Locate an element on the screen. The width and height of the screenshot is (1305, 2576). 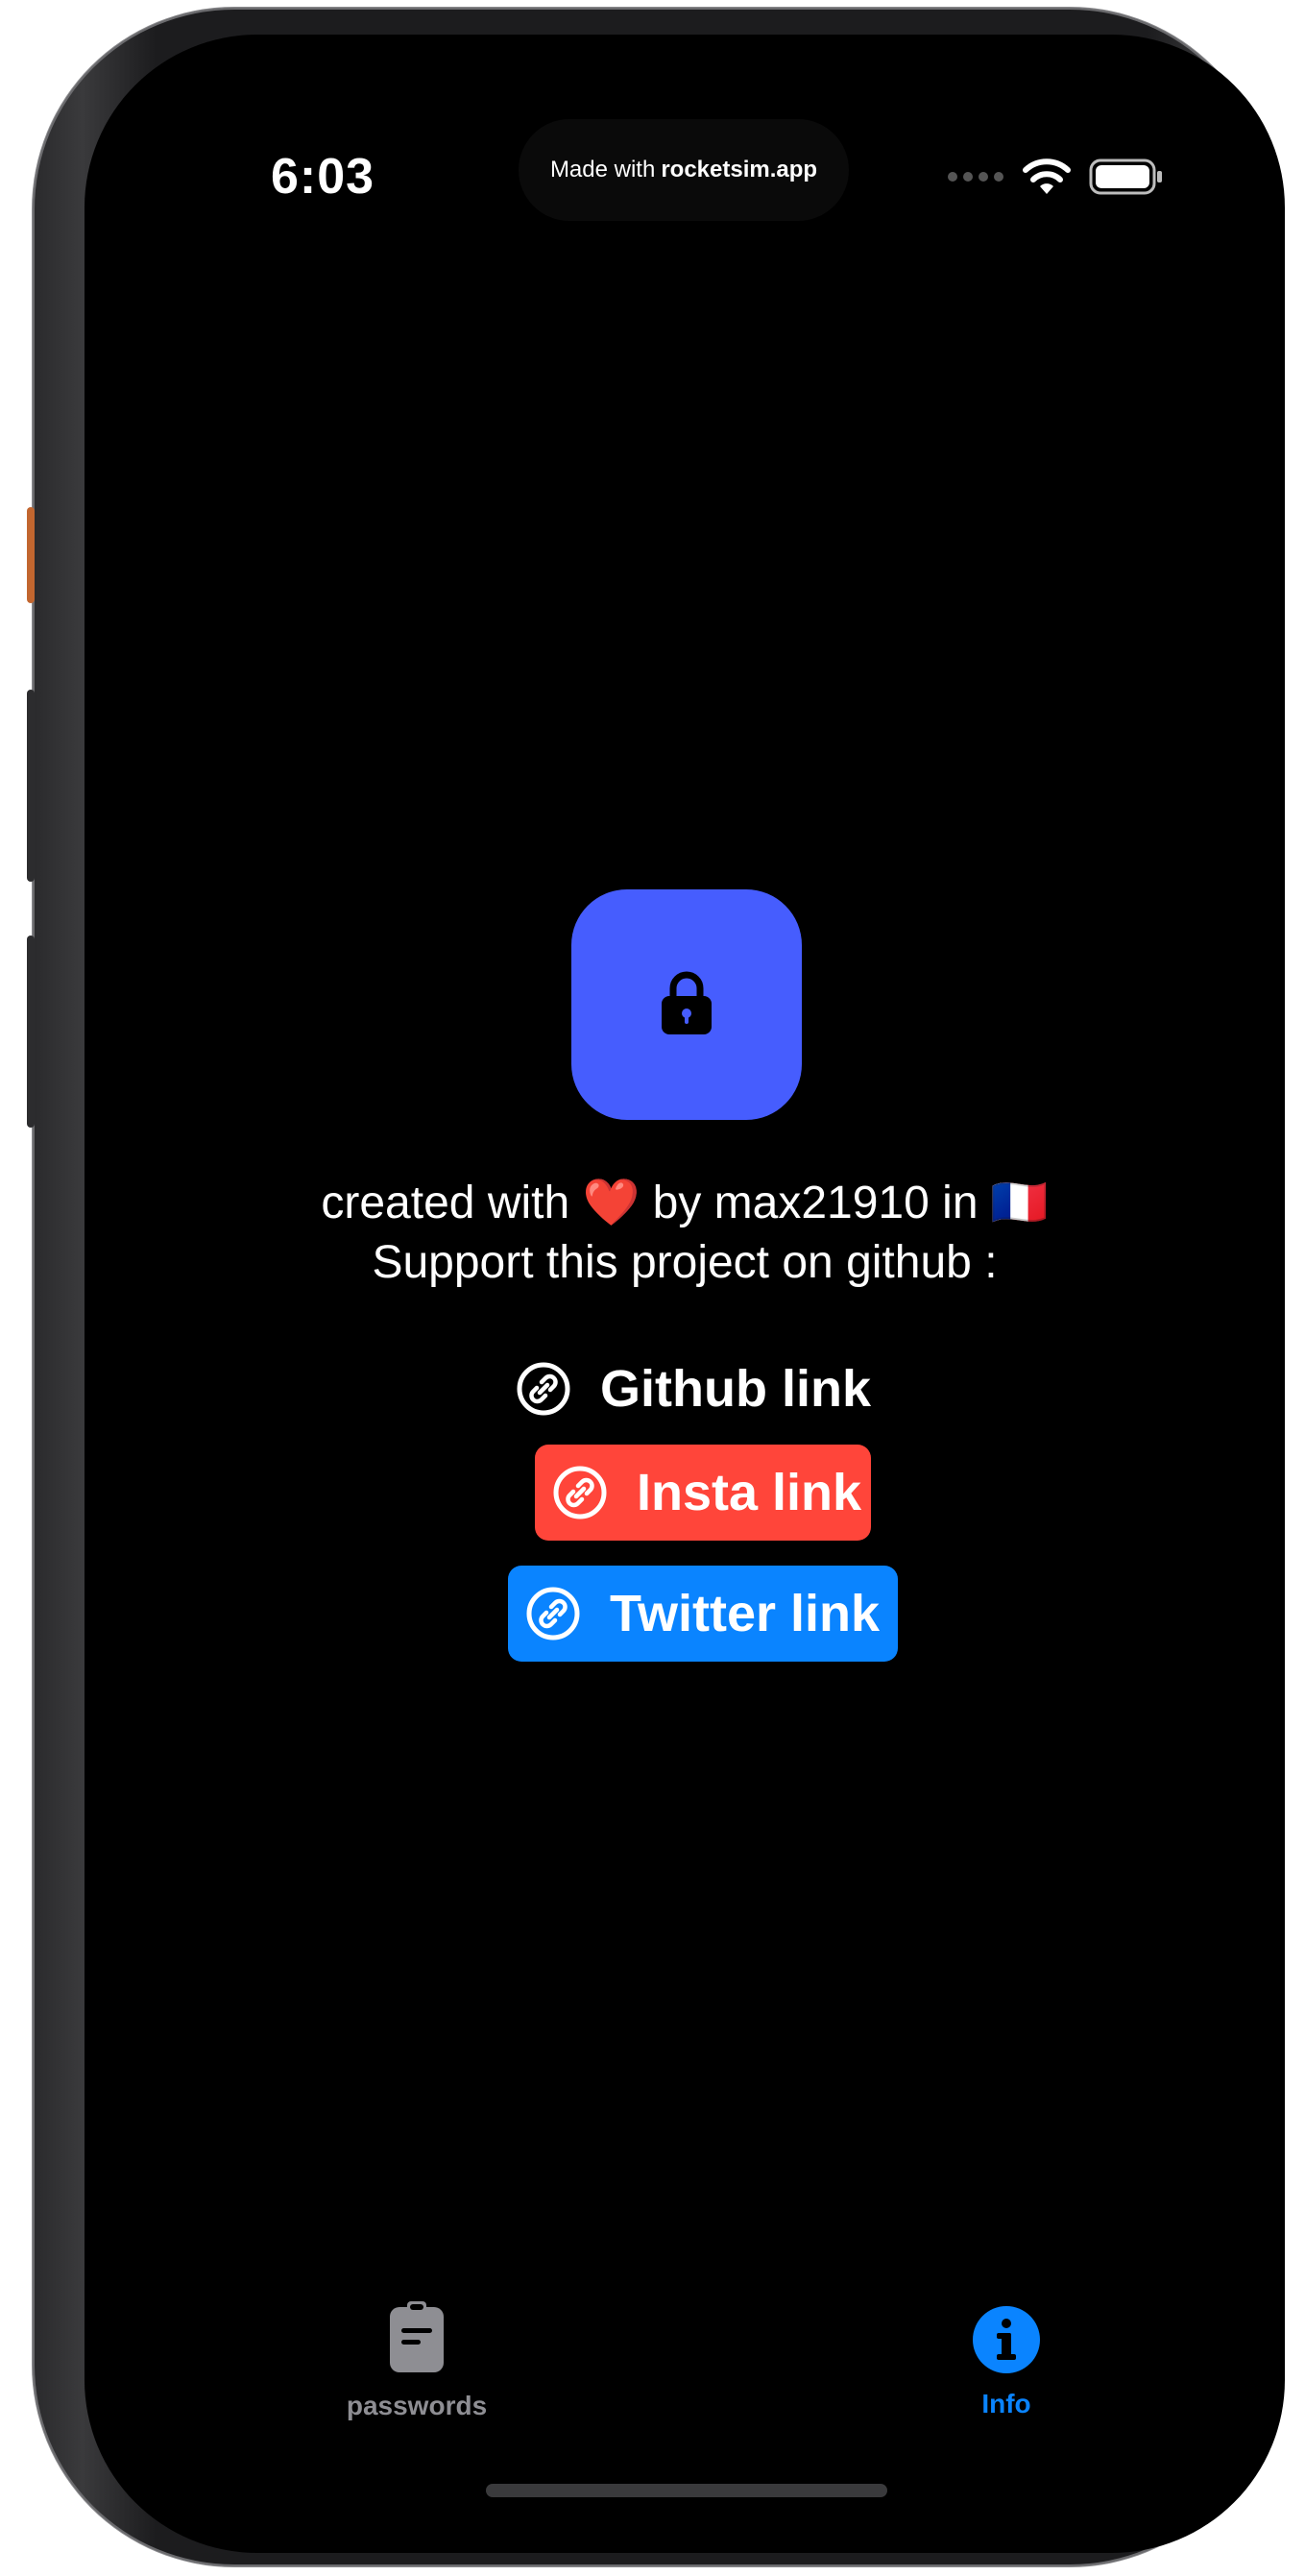
status-icons is located at coordinates (1056, 179).